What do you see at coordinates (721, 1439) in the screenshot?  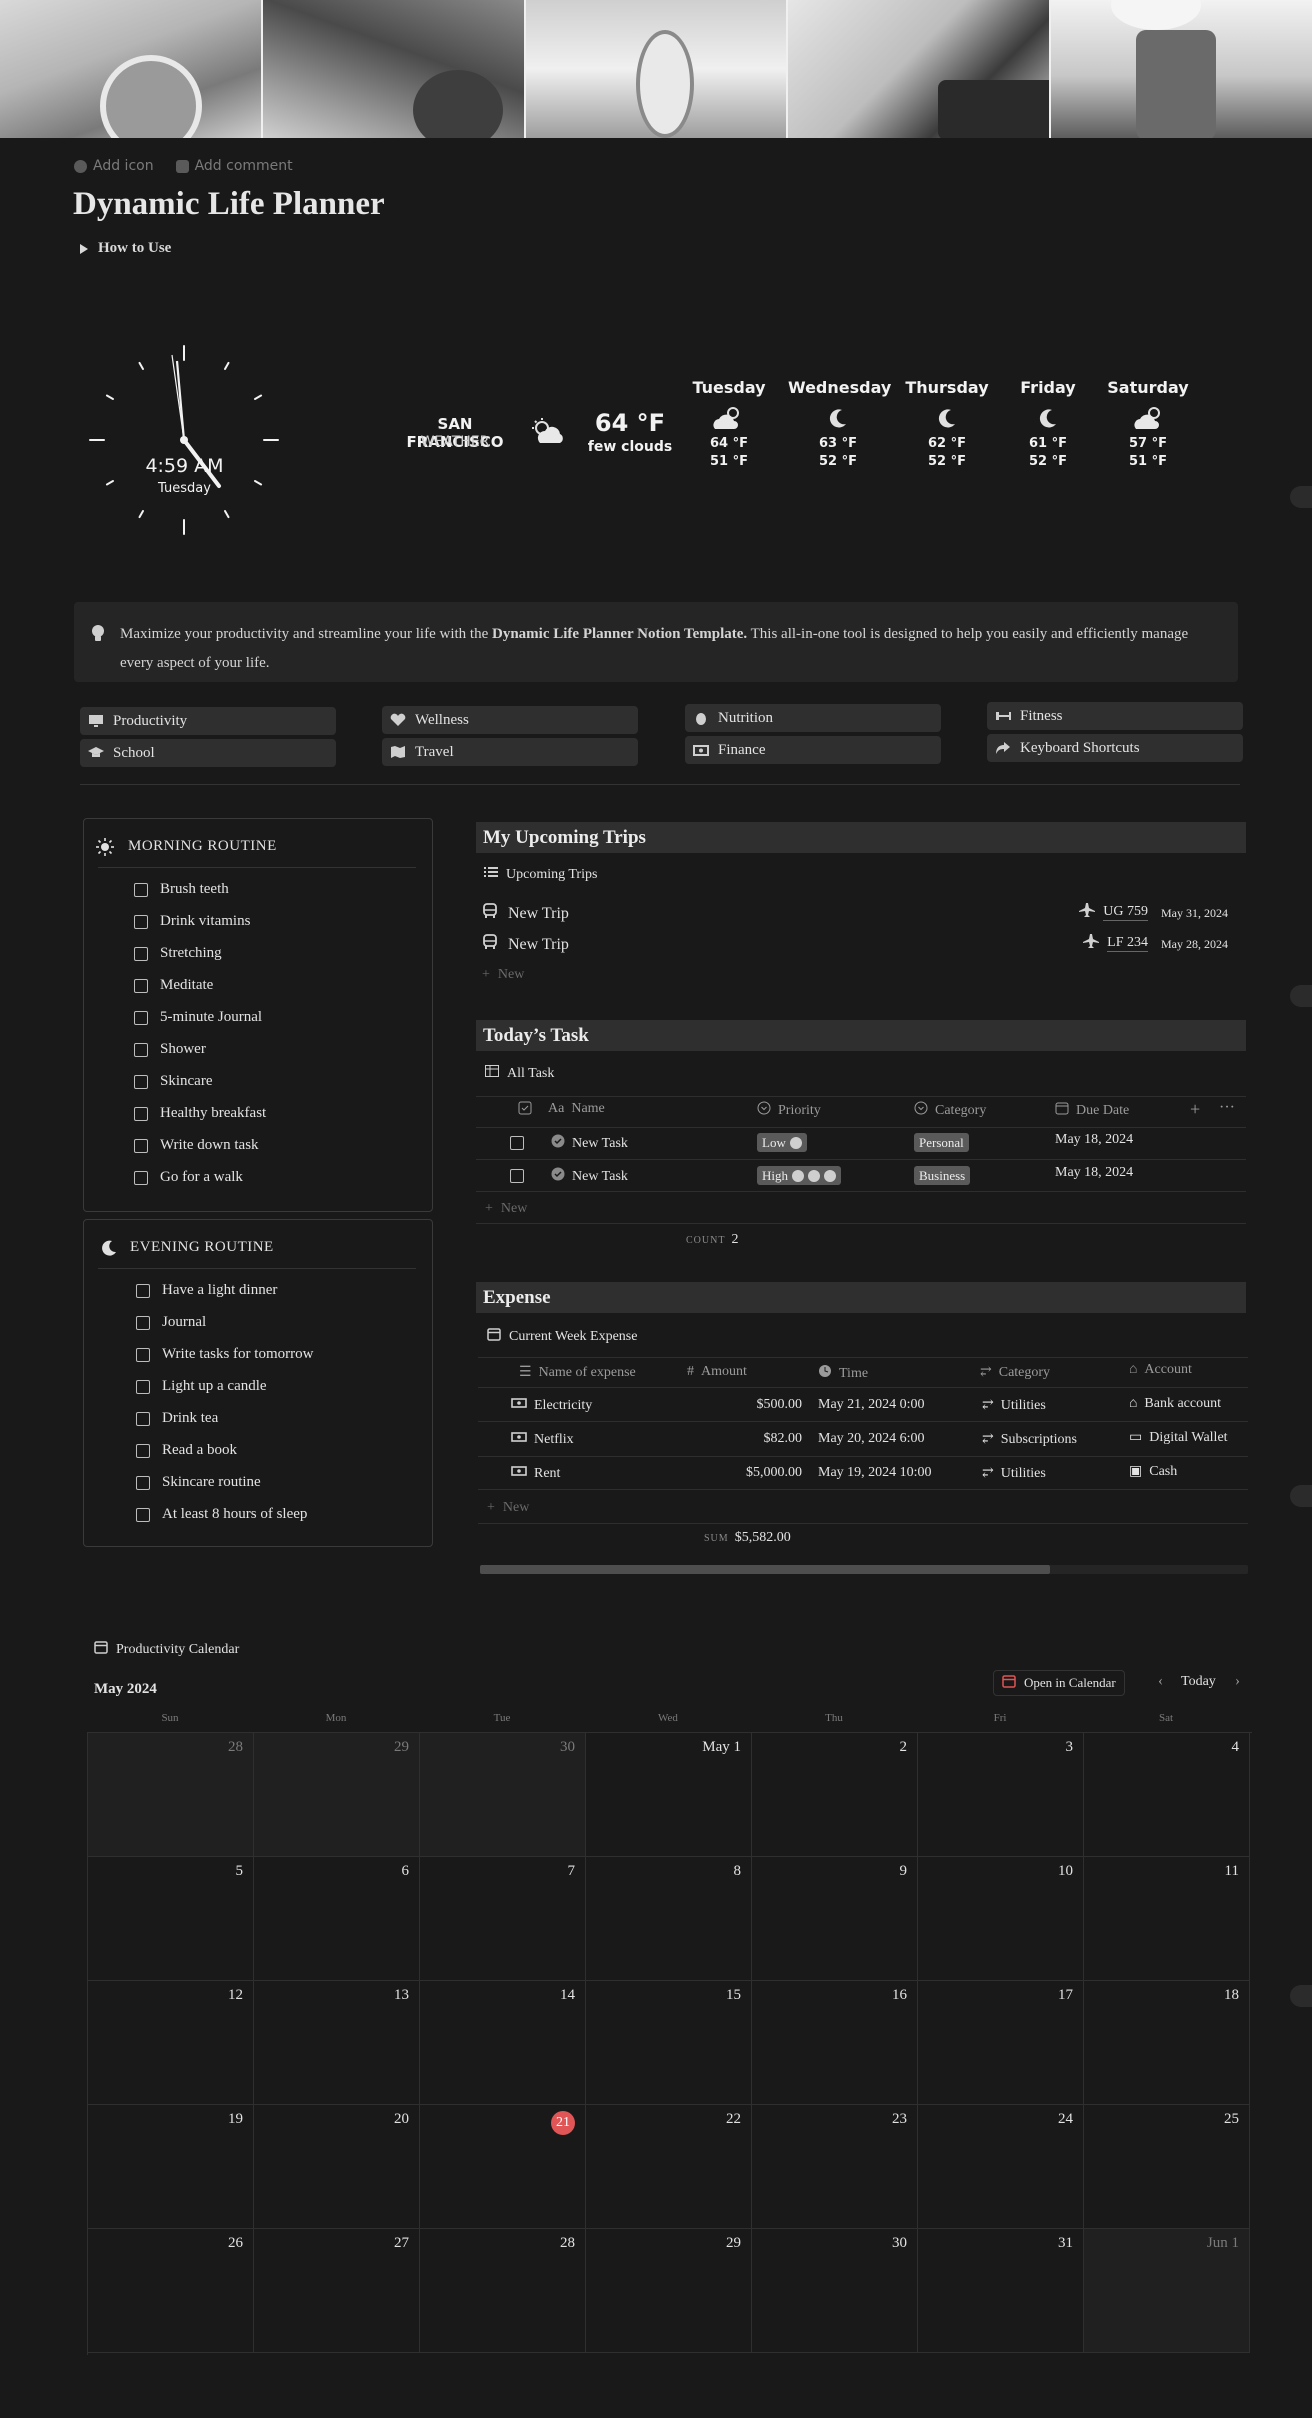 I see `amount-cell: $82.00` at bounding box center [721, 1439].